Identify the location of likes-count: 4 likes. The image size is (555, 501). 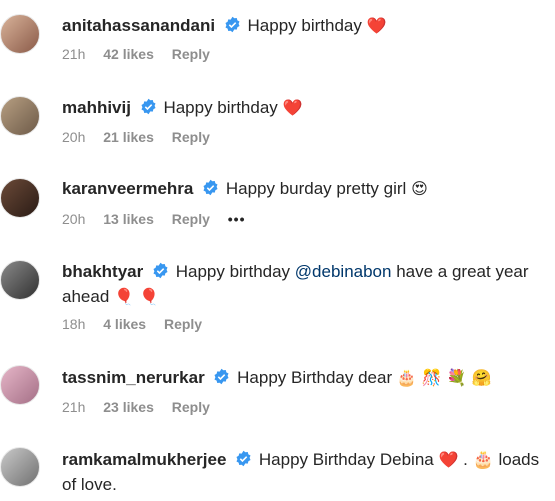
(124, 324).